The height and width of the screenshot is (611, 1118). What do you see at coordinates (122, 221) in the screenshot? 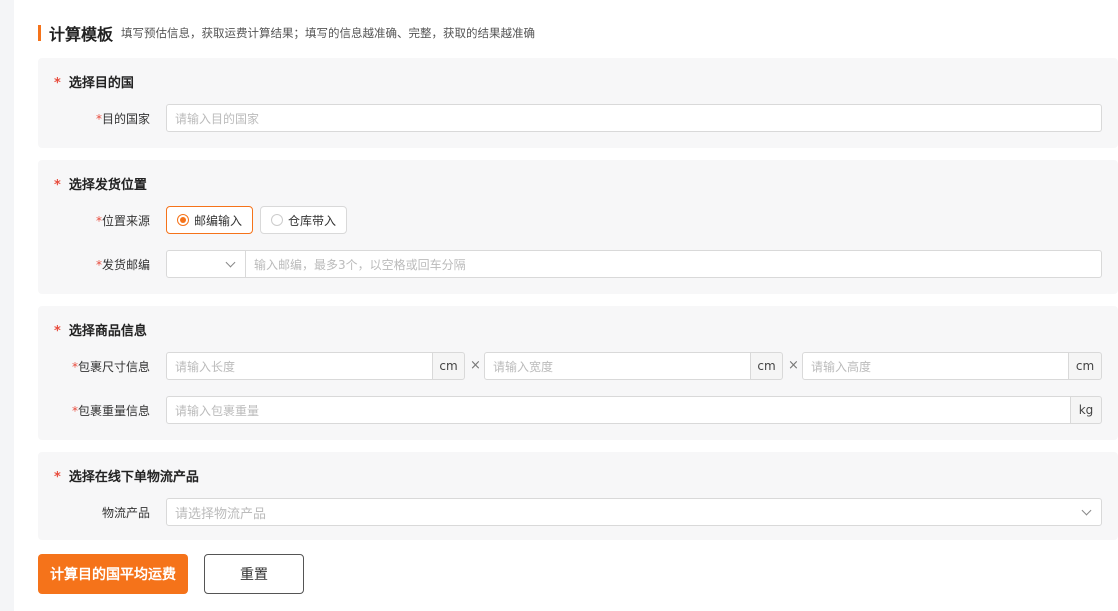
I see `location-source-label: *位置来源` at bounding box center [122, 221].